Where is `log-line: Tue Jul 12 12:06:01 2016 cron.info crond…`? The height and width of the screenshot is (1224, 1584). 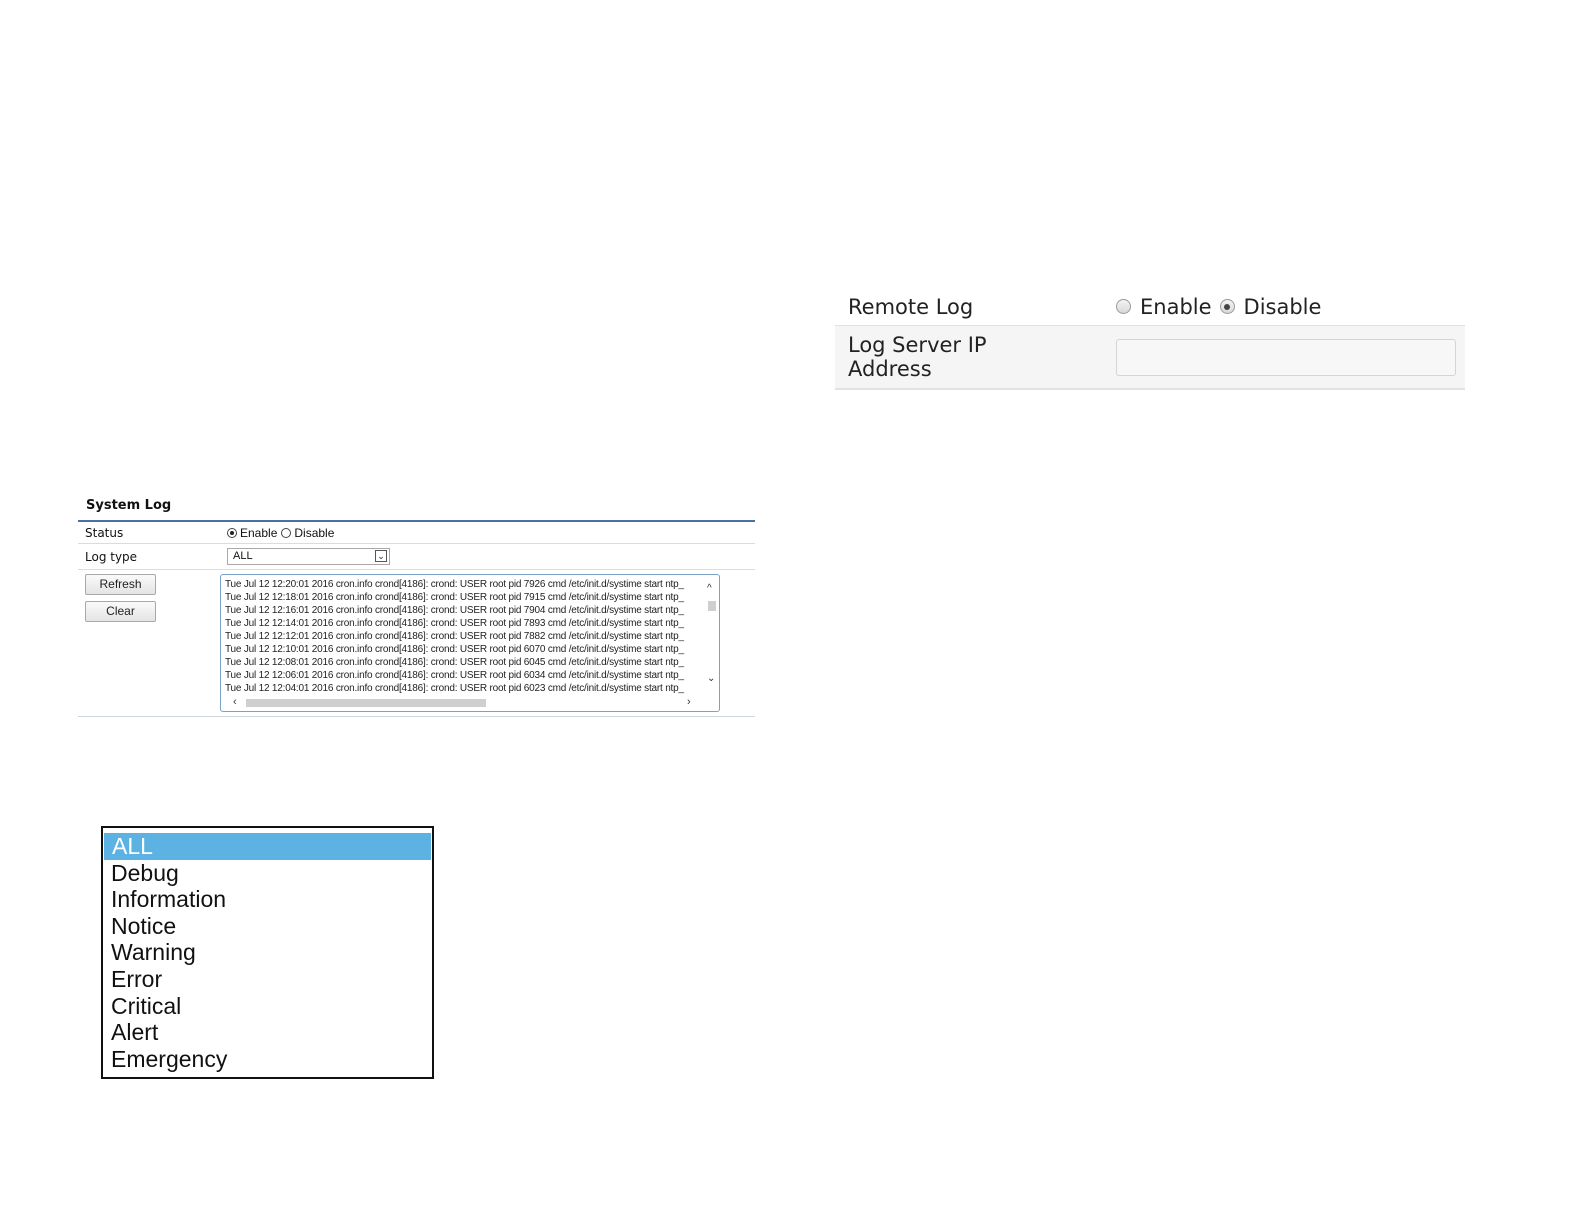 log-line: Tue Jul 12 12:06:01 2016 cron.info crond… is located at coordinates (454, 675).